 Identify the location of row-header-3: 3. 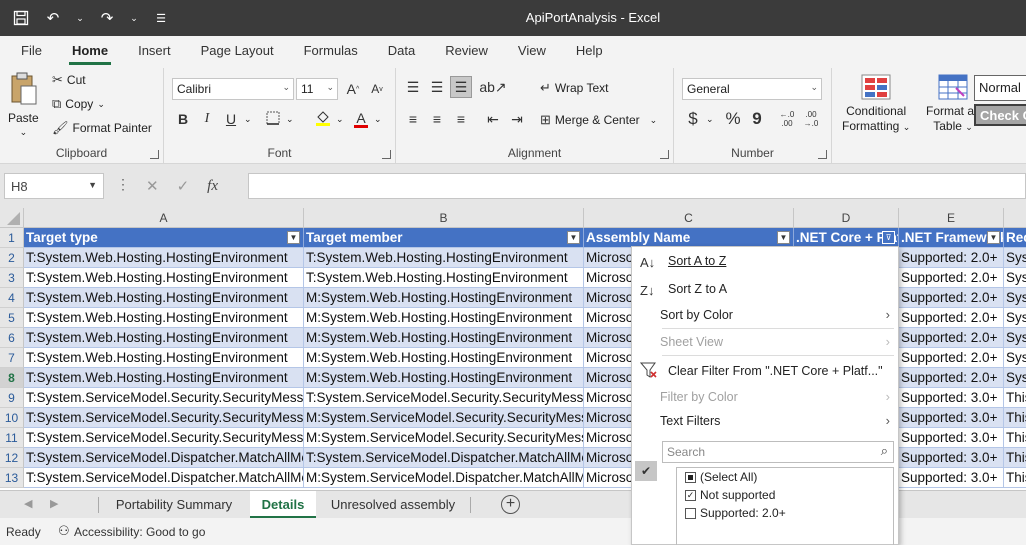
(12, 278).